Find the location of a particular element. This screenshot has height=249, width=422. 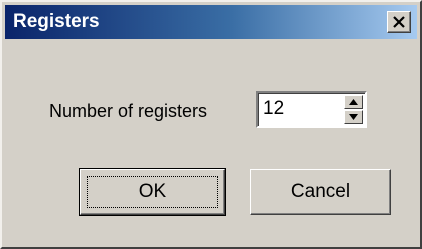

arrow-down-icon is located at coordinates (353, 117).